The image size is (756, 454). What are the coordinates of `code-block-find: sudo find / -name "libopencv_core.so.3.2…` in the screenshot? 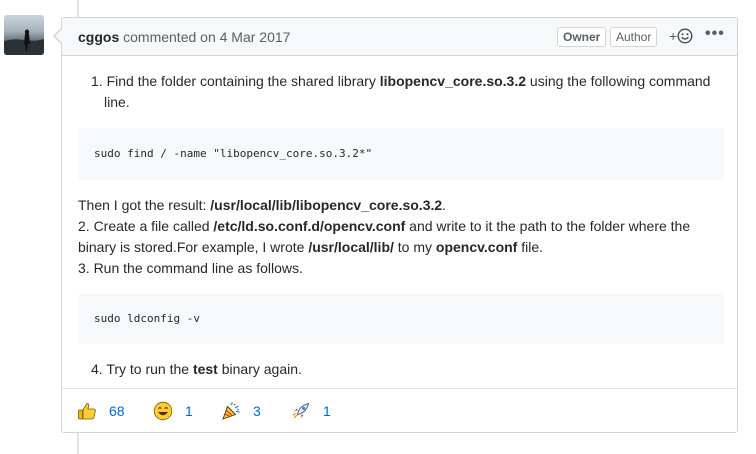 It's located at (401, 154).